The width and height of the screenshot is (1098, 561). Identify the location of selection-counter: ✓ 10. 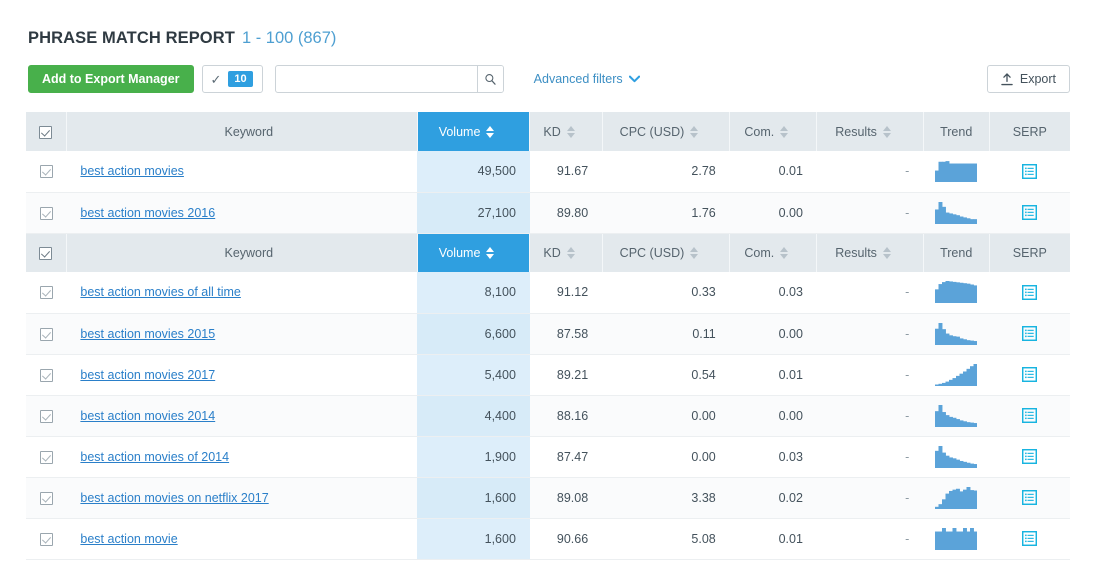
(232, 79).